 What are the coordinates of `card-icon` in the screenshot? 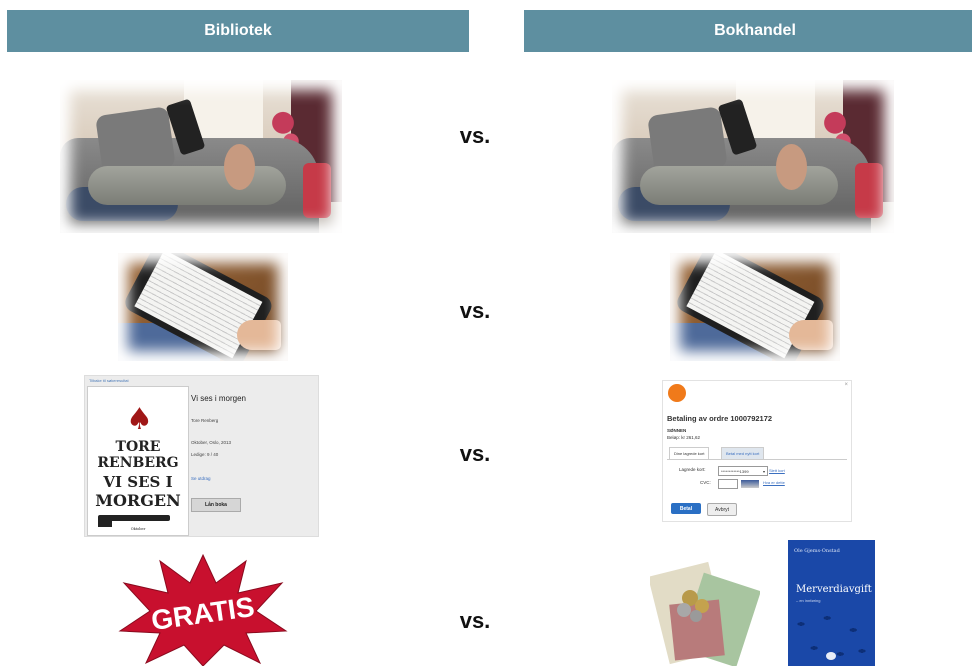 It's located at (750, 484).